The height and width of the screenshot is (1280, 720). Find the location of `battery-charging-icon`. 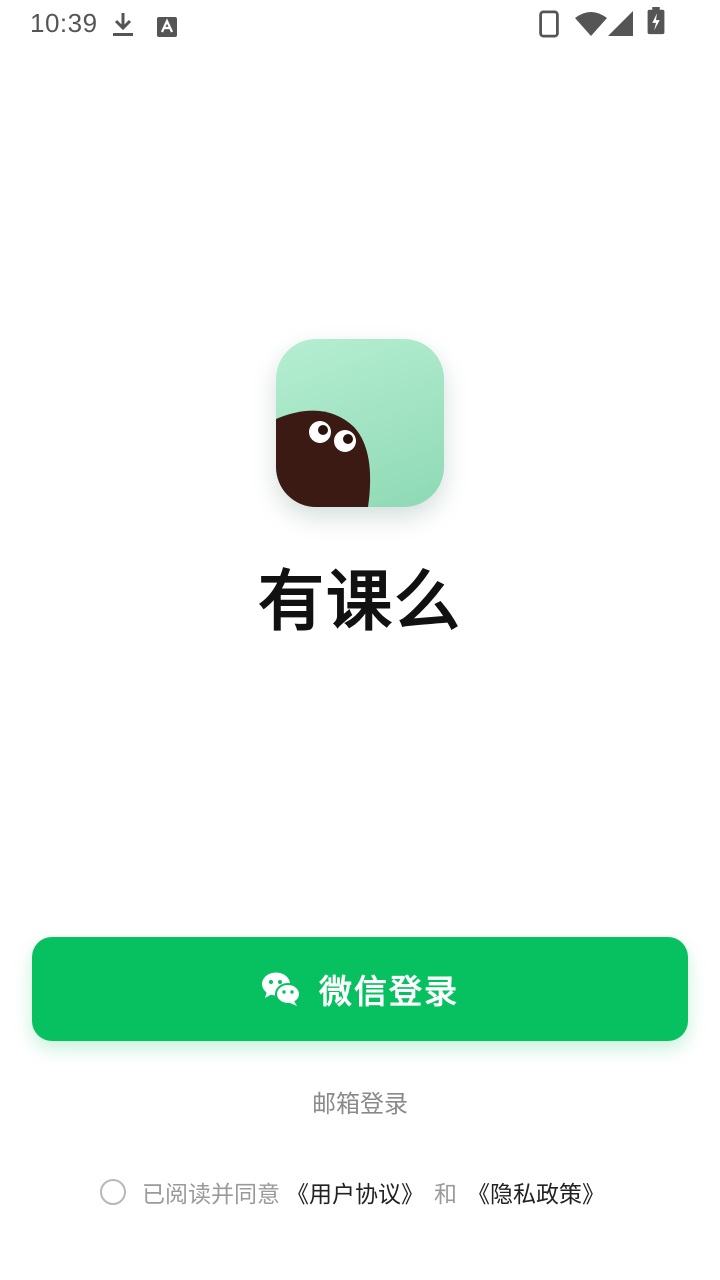

battery-charging-icon is located at coordinates (656, 21).